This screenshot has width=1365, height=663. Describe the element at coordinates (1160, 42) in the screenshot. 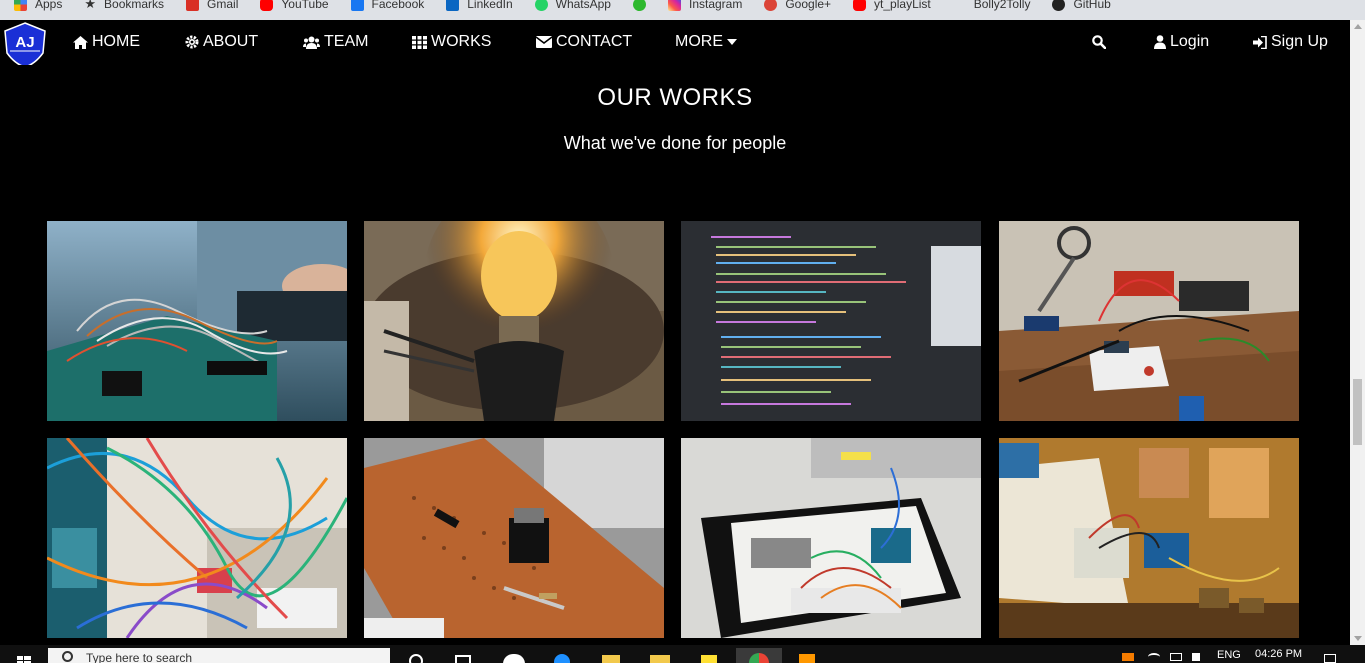

I see `user-icon` at that location.